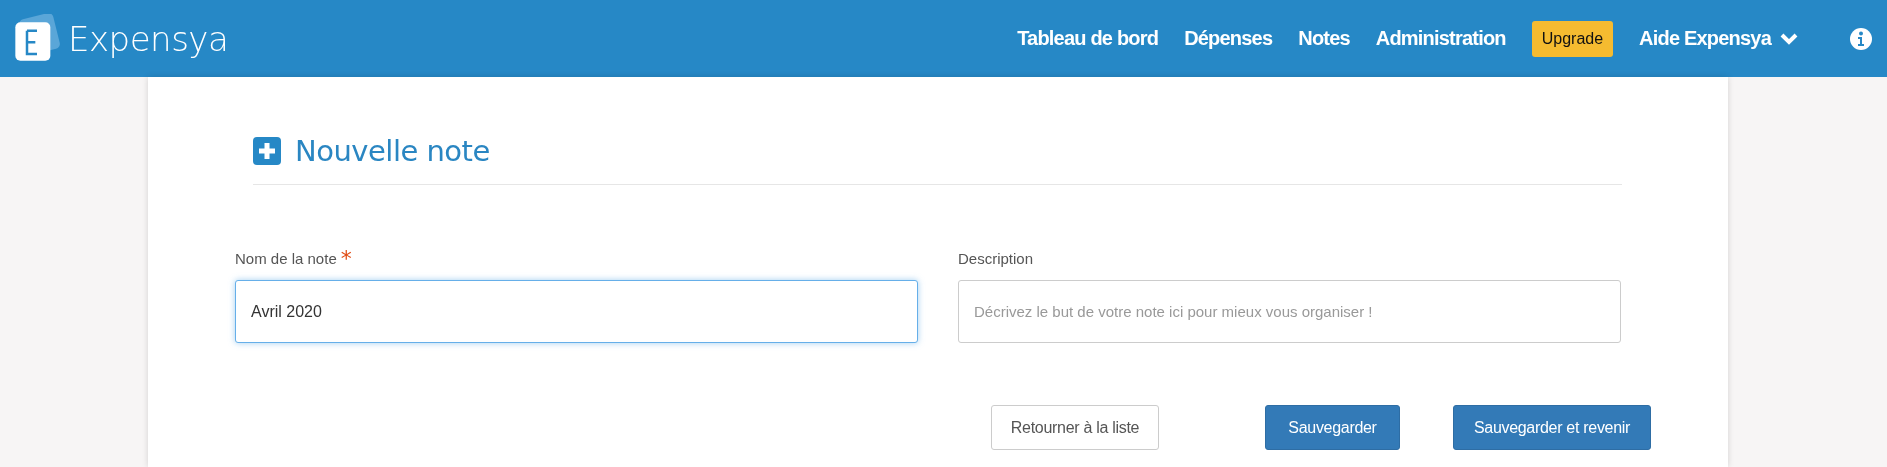 The width and height of the screenshot is (1887, 467). I want to click on nav-link: Dépenses, so click(1228, 38).